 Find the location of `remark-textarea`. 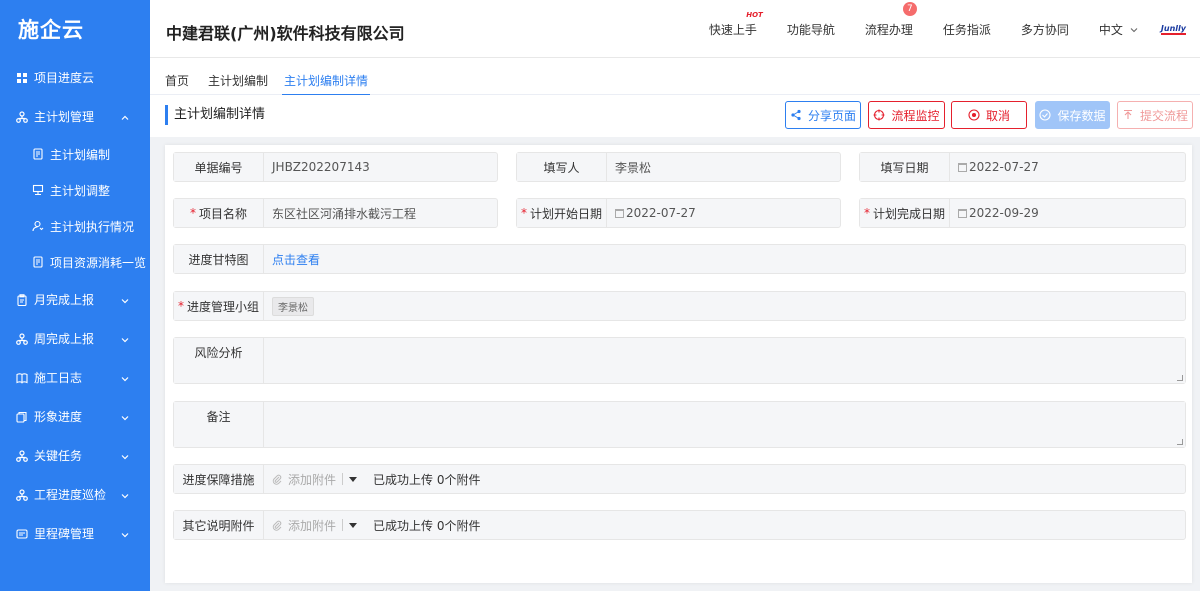

remark-textarea is located at coordinates (724, 424).